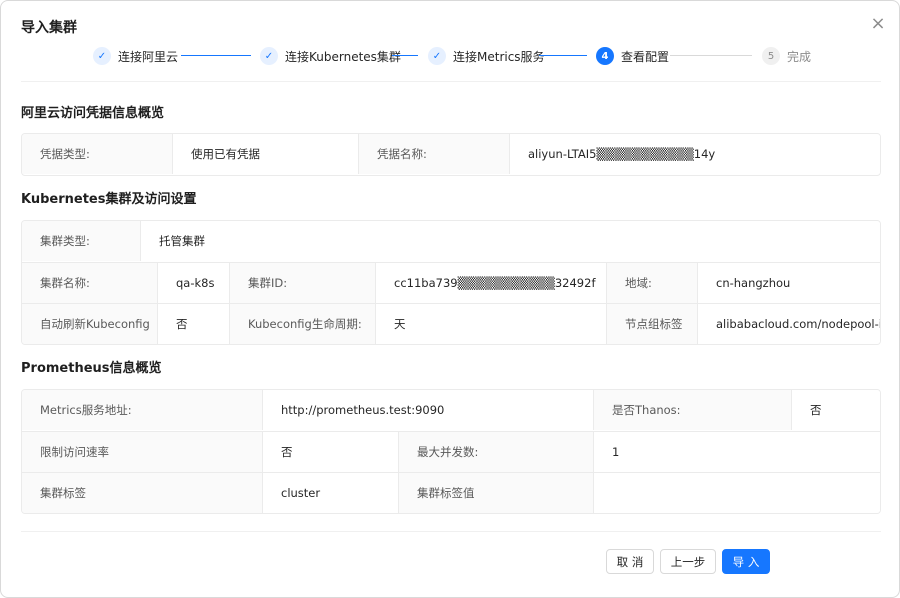  Describe the element at coordinates (193, 324) in the screenshot. I see `auto-refresh-value: 否` at that location.